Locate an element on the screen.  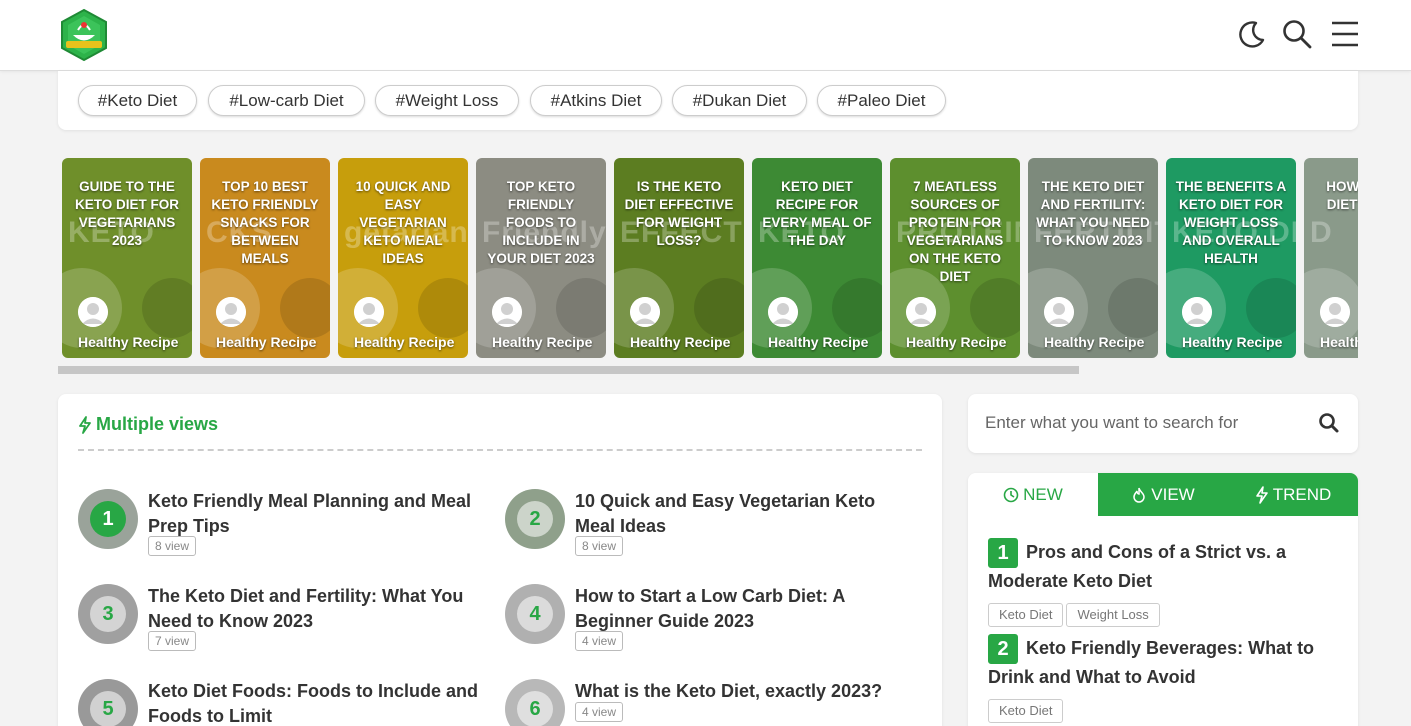
carousel-scrollbar-thumb is located at coordinates (568, 370).